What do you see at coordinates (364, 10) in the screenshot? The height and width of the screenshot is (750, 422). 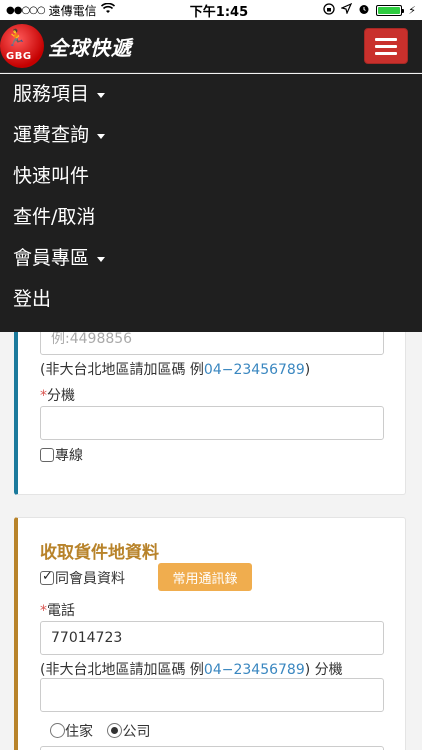 I see `alarm-clock-icon` at bounding box center [364, 10].